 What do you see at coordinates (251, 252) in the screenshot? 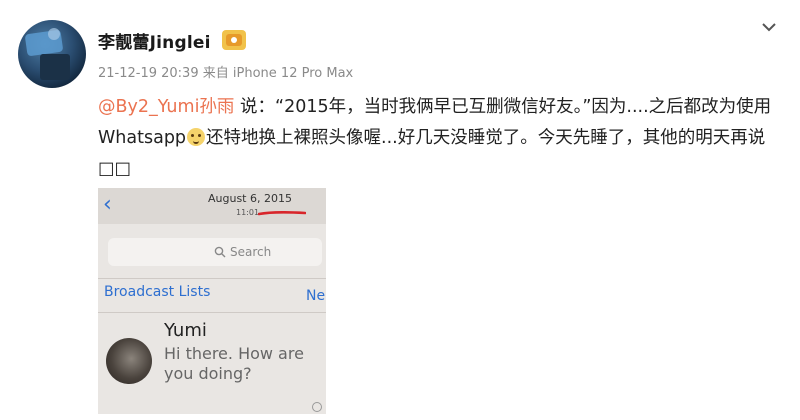
I see `search-placeholder: Search` at bounding box center [251, 252].